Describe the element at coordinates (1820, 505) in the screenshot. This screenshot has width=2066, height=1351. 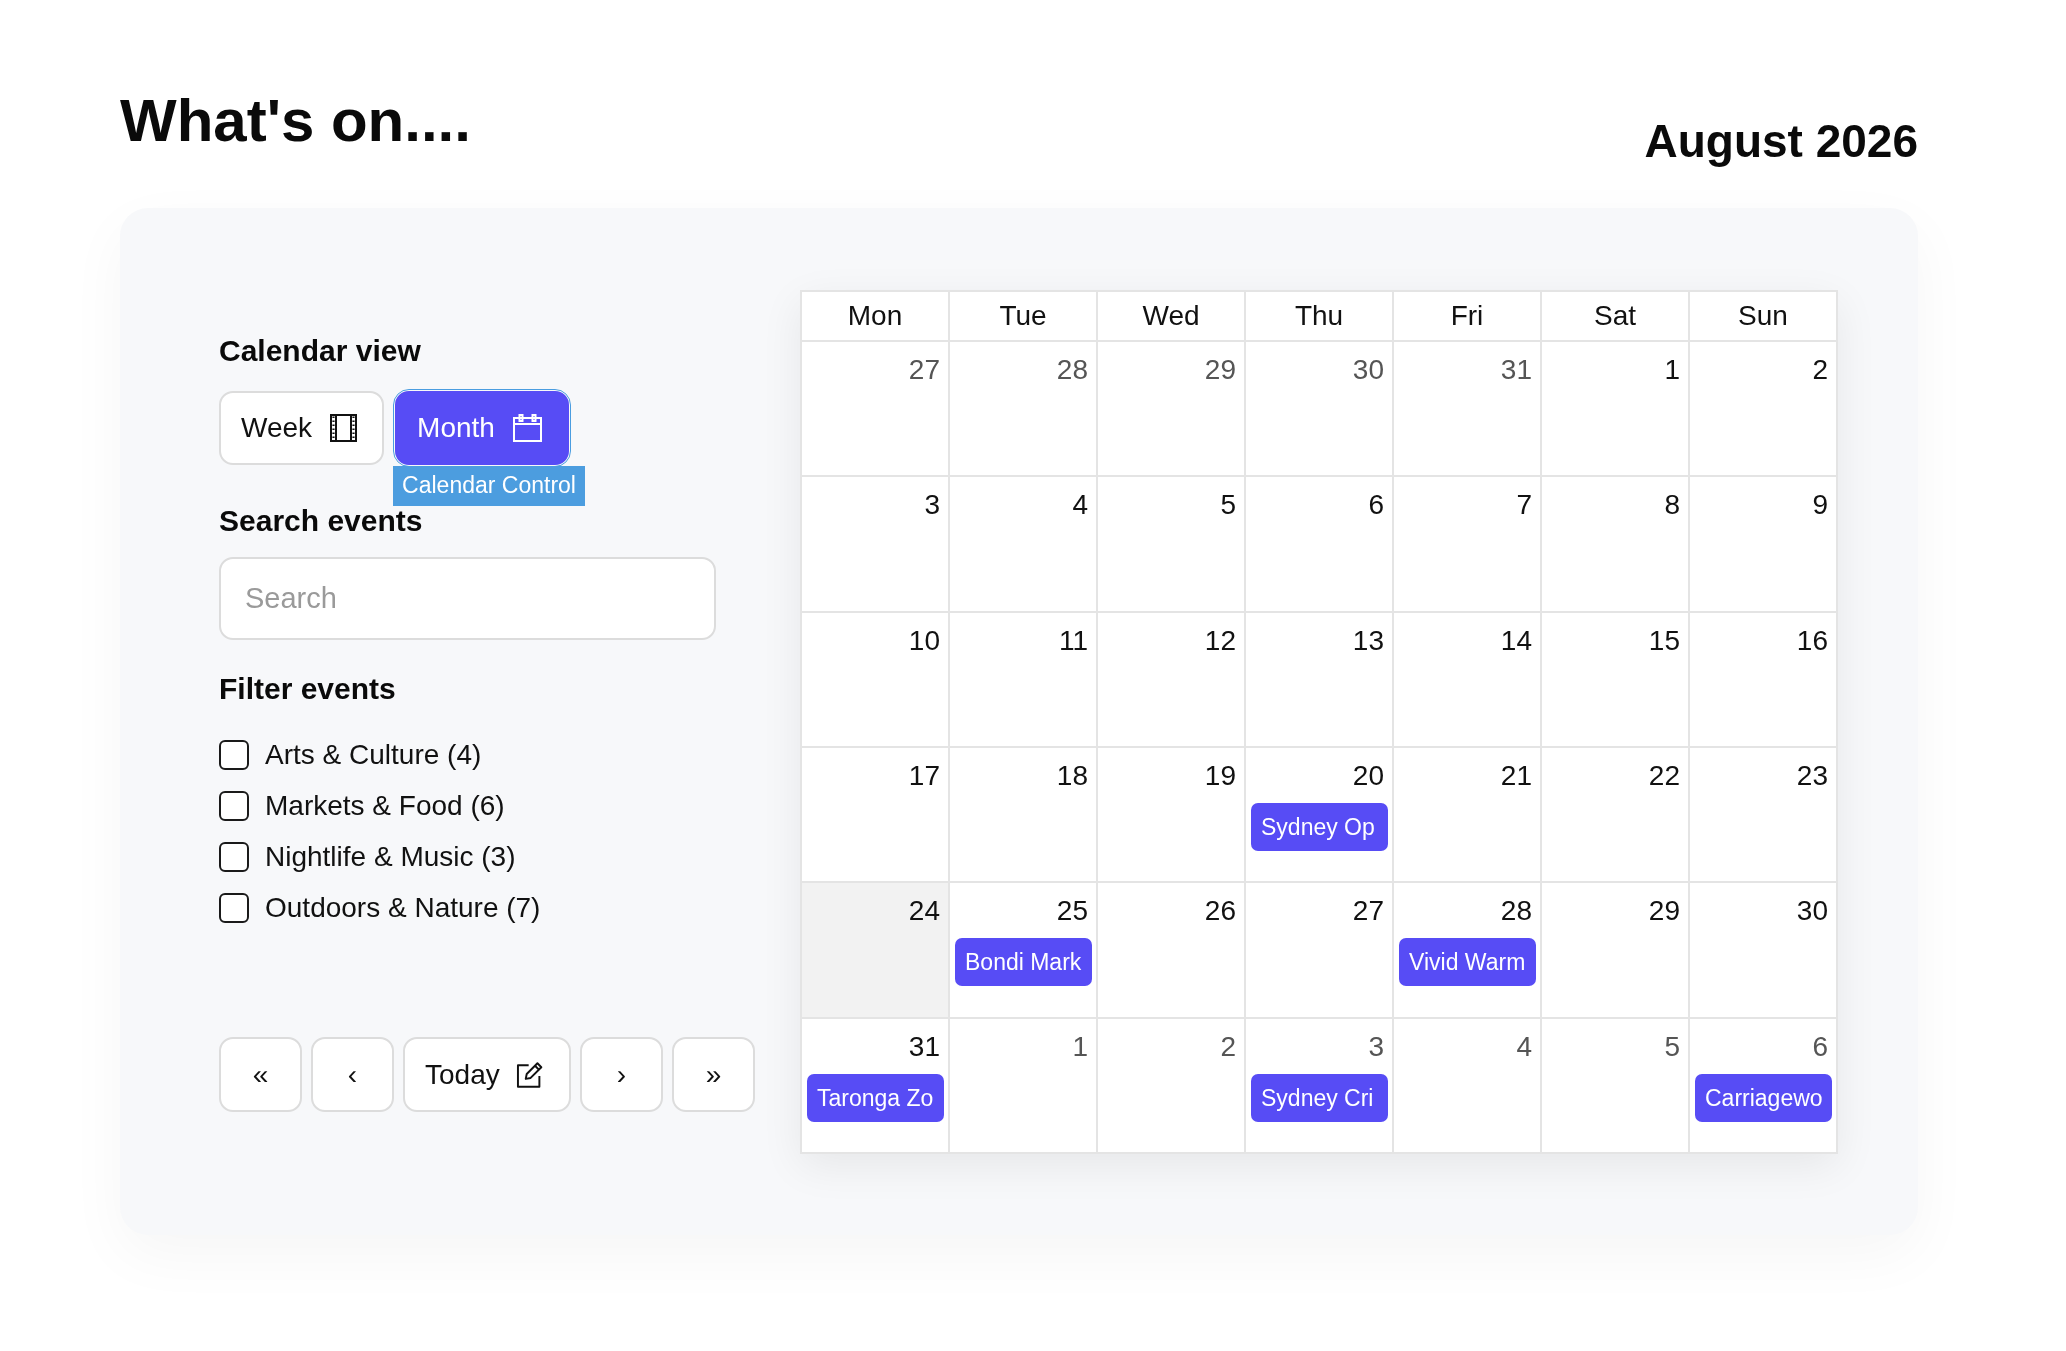
I see `day-number: 9` at that location.